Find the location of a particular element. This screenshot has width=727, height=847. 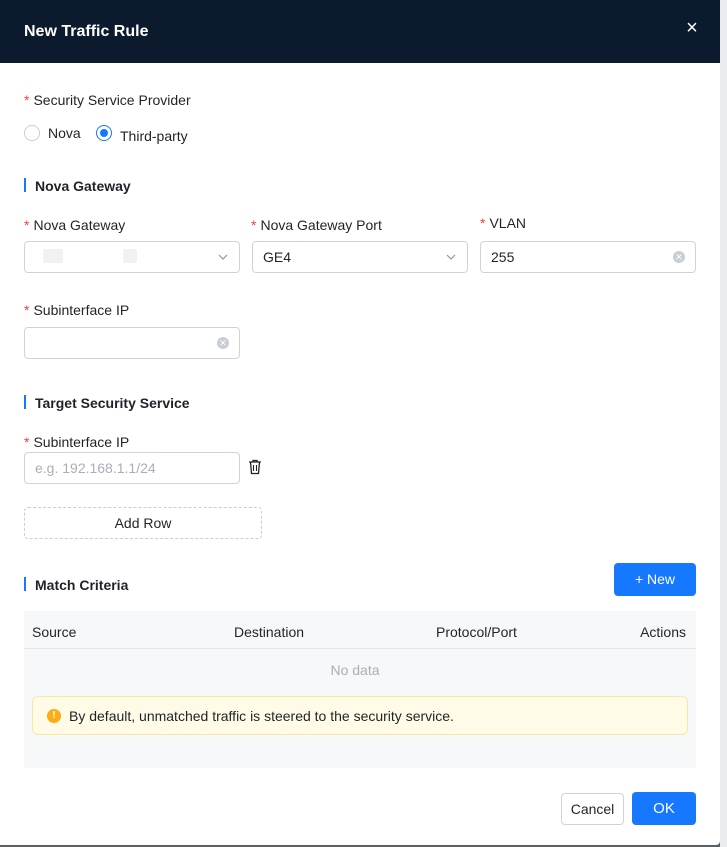

section-title-target-security-service: Target Security Service is located at coordinates (107, 403).